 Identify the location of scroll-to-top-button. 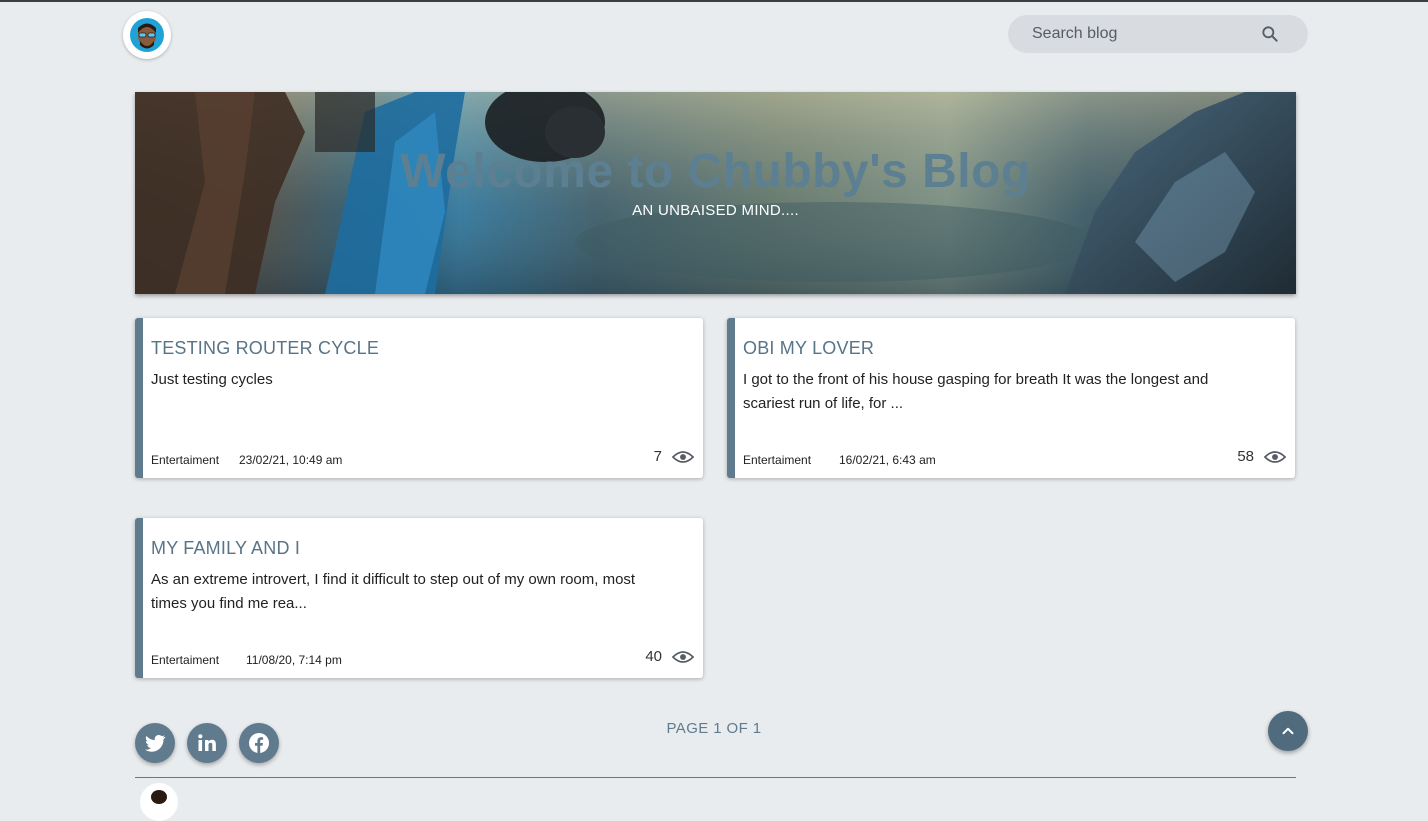
(1288, 731).